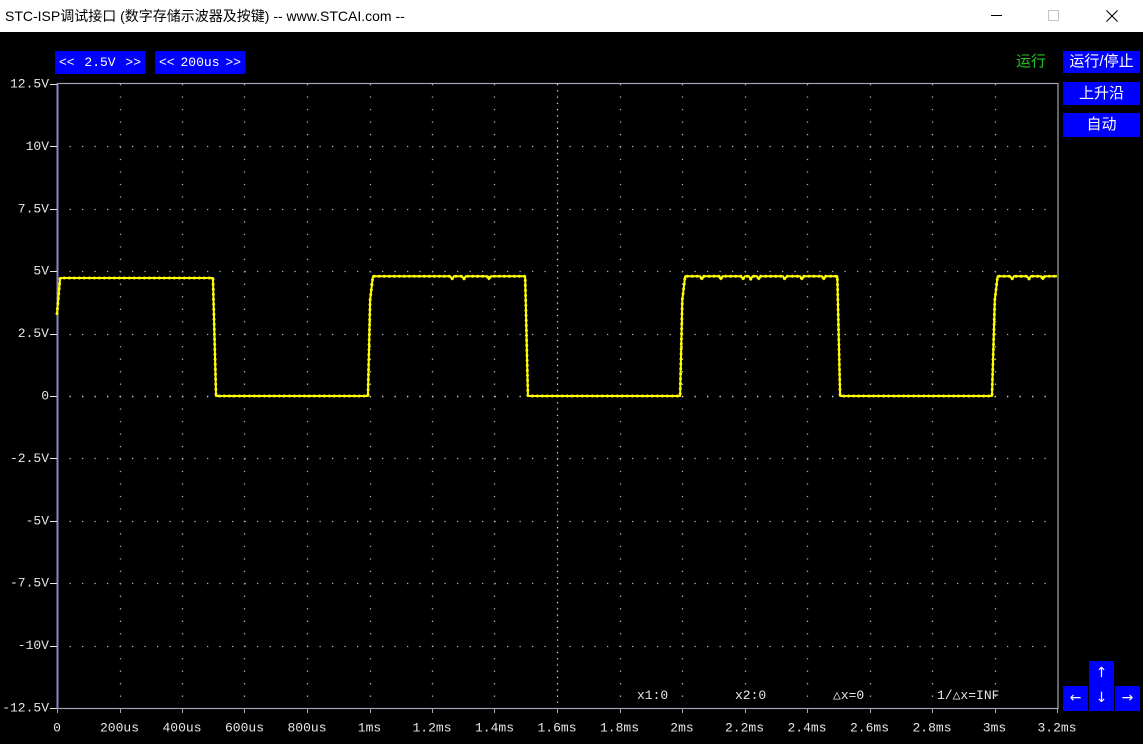 Image resolution: width=1143 pixels, height=744 pixels. What do you see at coordinates (57, 728) in the screenshot?
I see `x-tick-label: 0` at bounding box center [57, 728].